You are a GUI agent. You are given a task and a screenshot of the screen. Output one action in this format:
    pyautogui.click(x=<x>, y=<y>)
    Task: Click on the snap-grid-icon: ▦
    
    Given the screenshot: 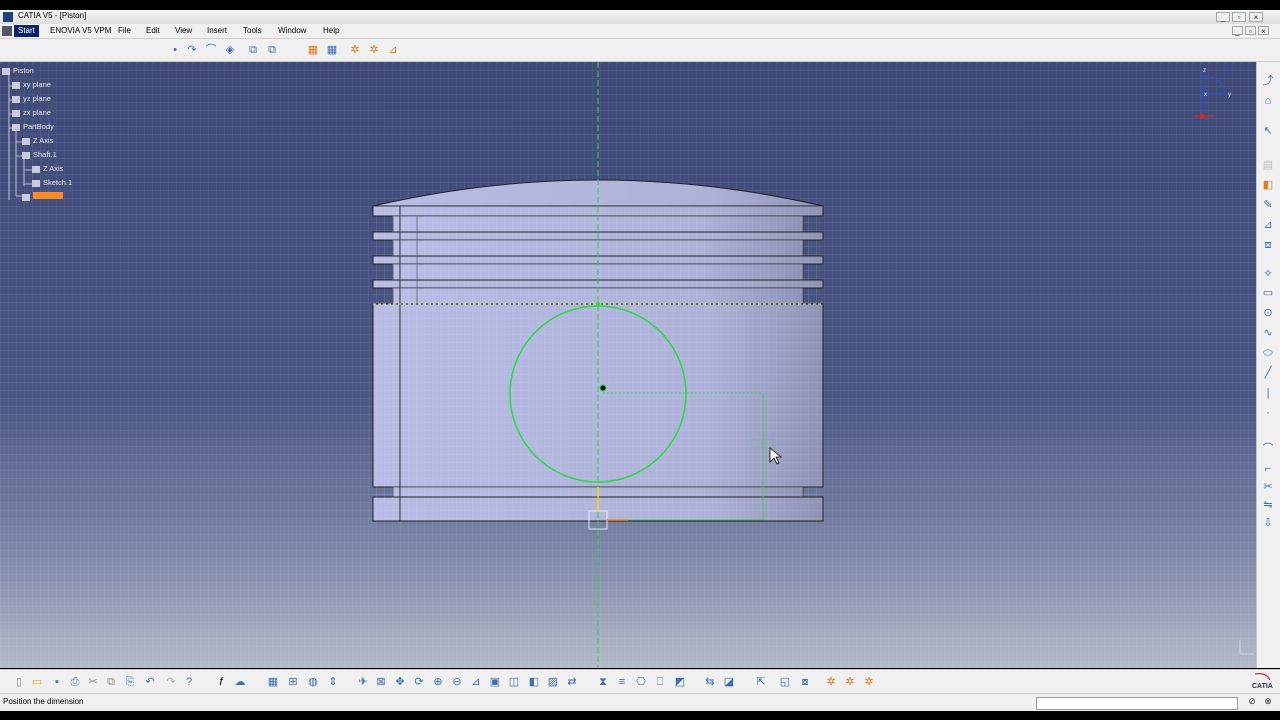 What is the action you would take?
    pyautogui.click(x=332, y=50)
    